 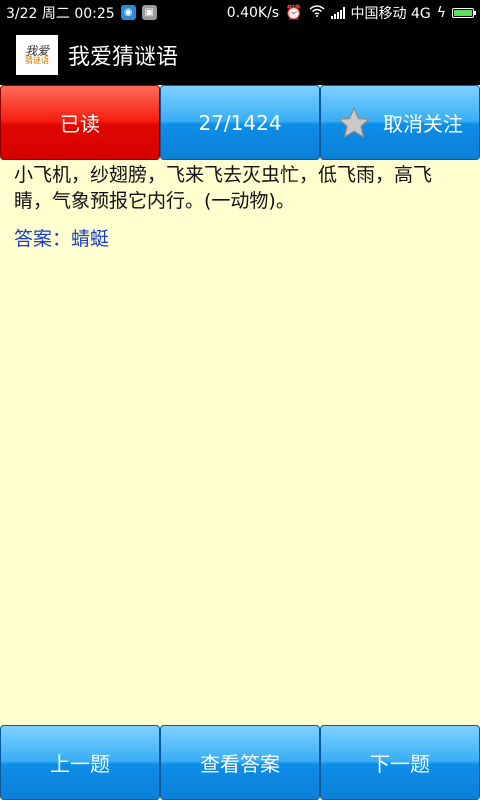 What do you see at coordinates (317, 12) in the screenshot?
I see `wifi-icon` at bounding box center [317, 12].